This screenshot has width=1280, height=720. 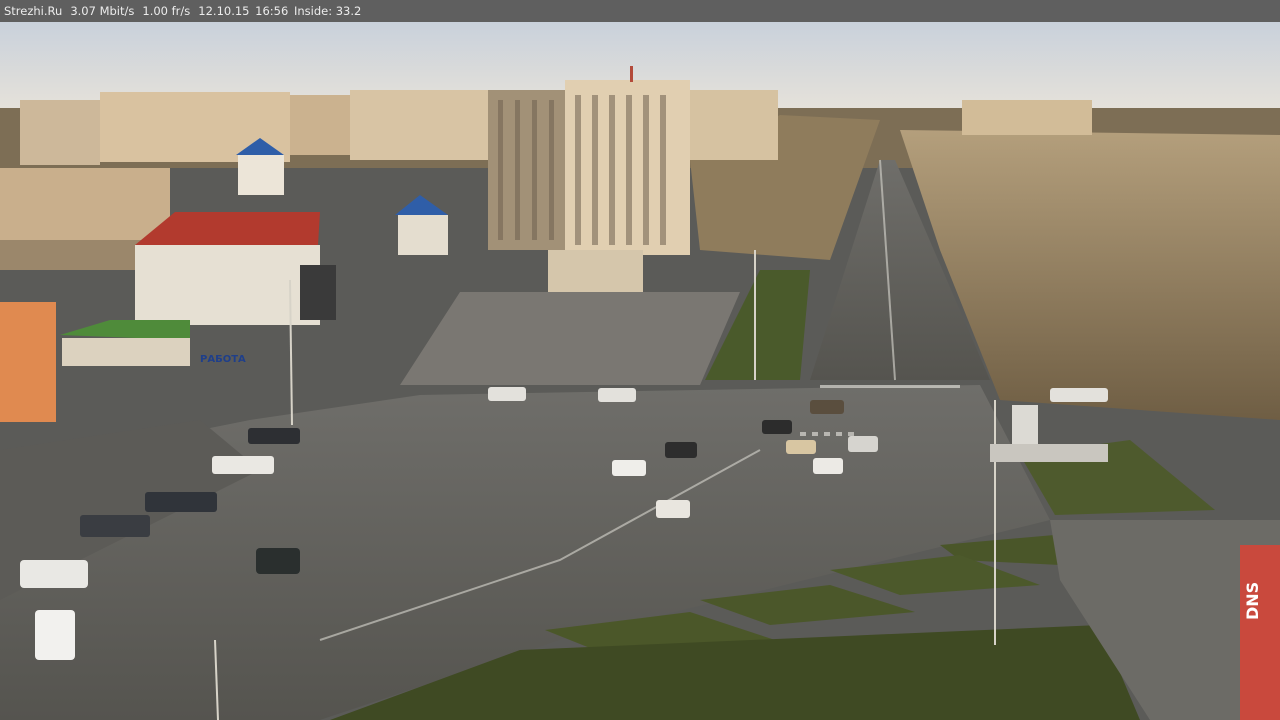 What do you see at coordinates (126, 352) in the screenshot?
I see `kiosk-body` at bounding box center [126, 352].